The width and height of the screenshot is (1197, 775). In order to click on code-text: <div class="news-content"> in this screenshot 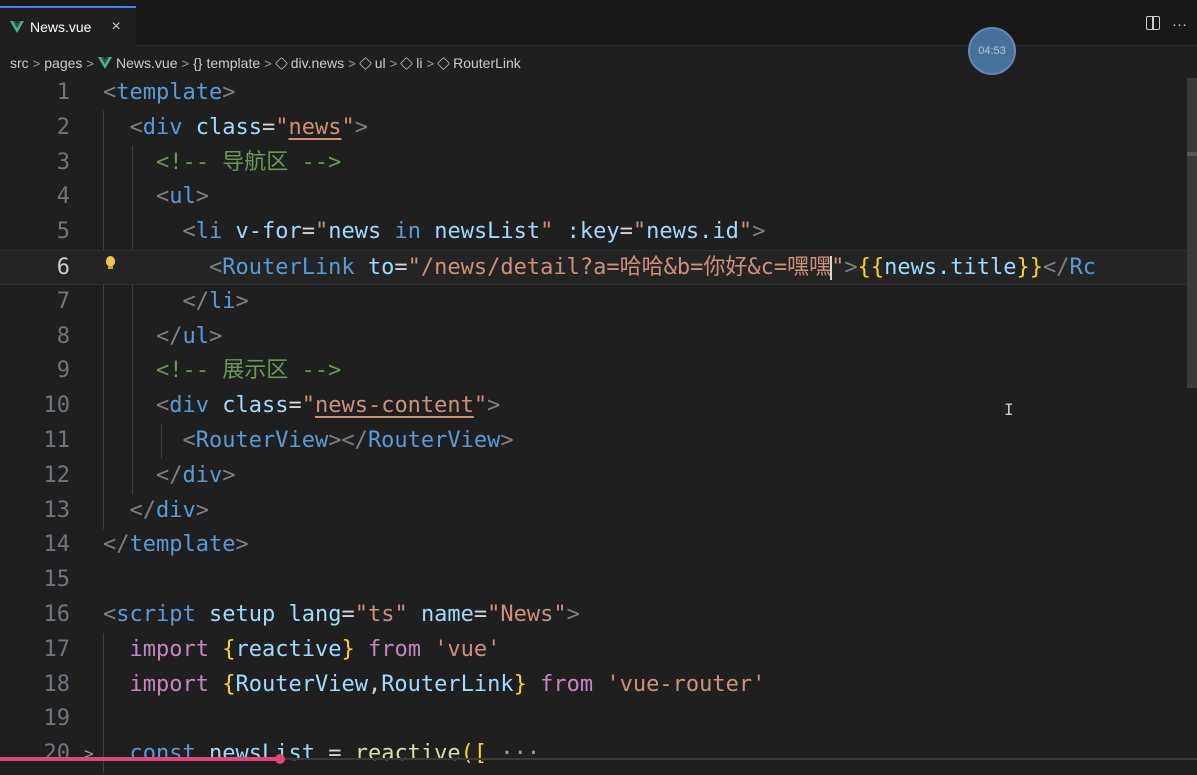, I will do `click(301, 406)`.